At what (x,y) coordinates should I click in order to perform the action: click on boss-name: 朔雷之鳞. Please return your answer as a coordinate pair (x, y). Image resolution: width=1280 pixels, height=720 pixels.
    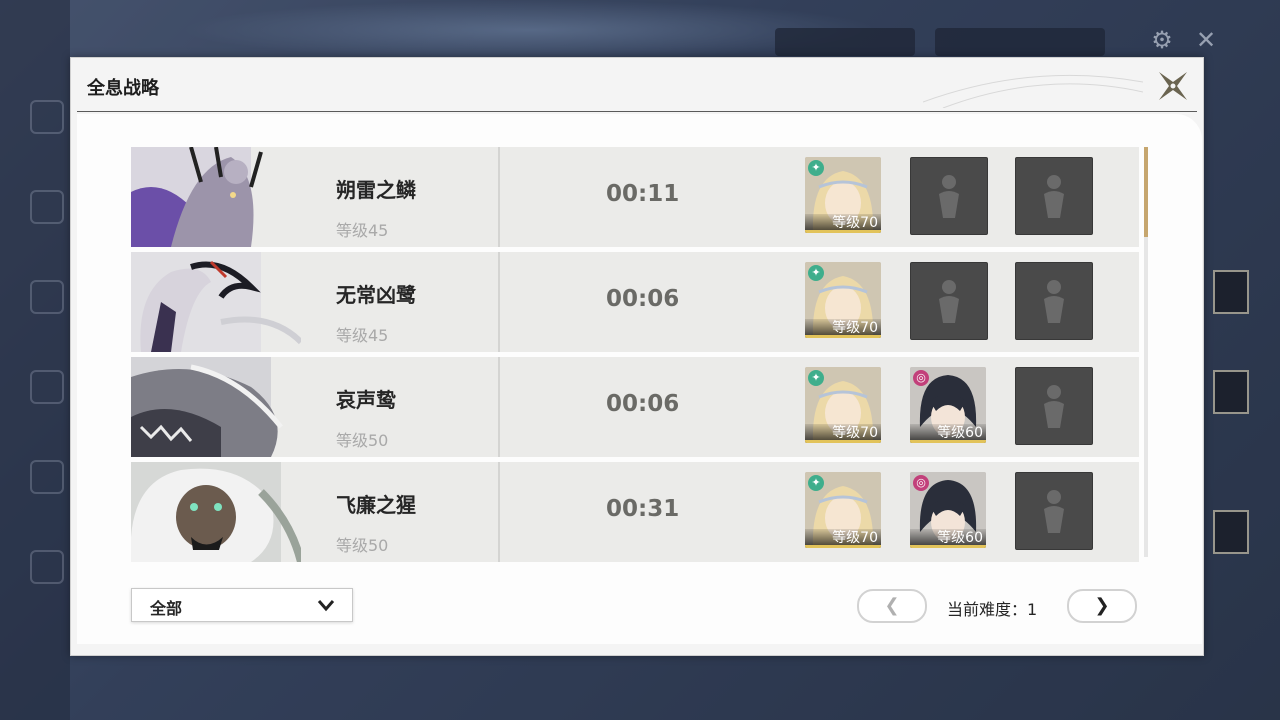
    Looking at the image, I should click on (376, 190).